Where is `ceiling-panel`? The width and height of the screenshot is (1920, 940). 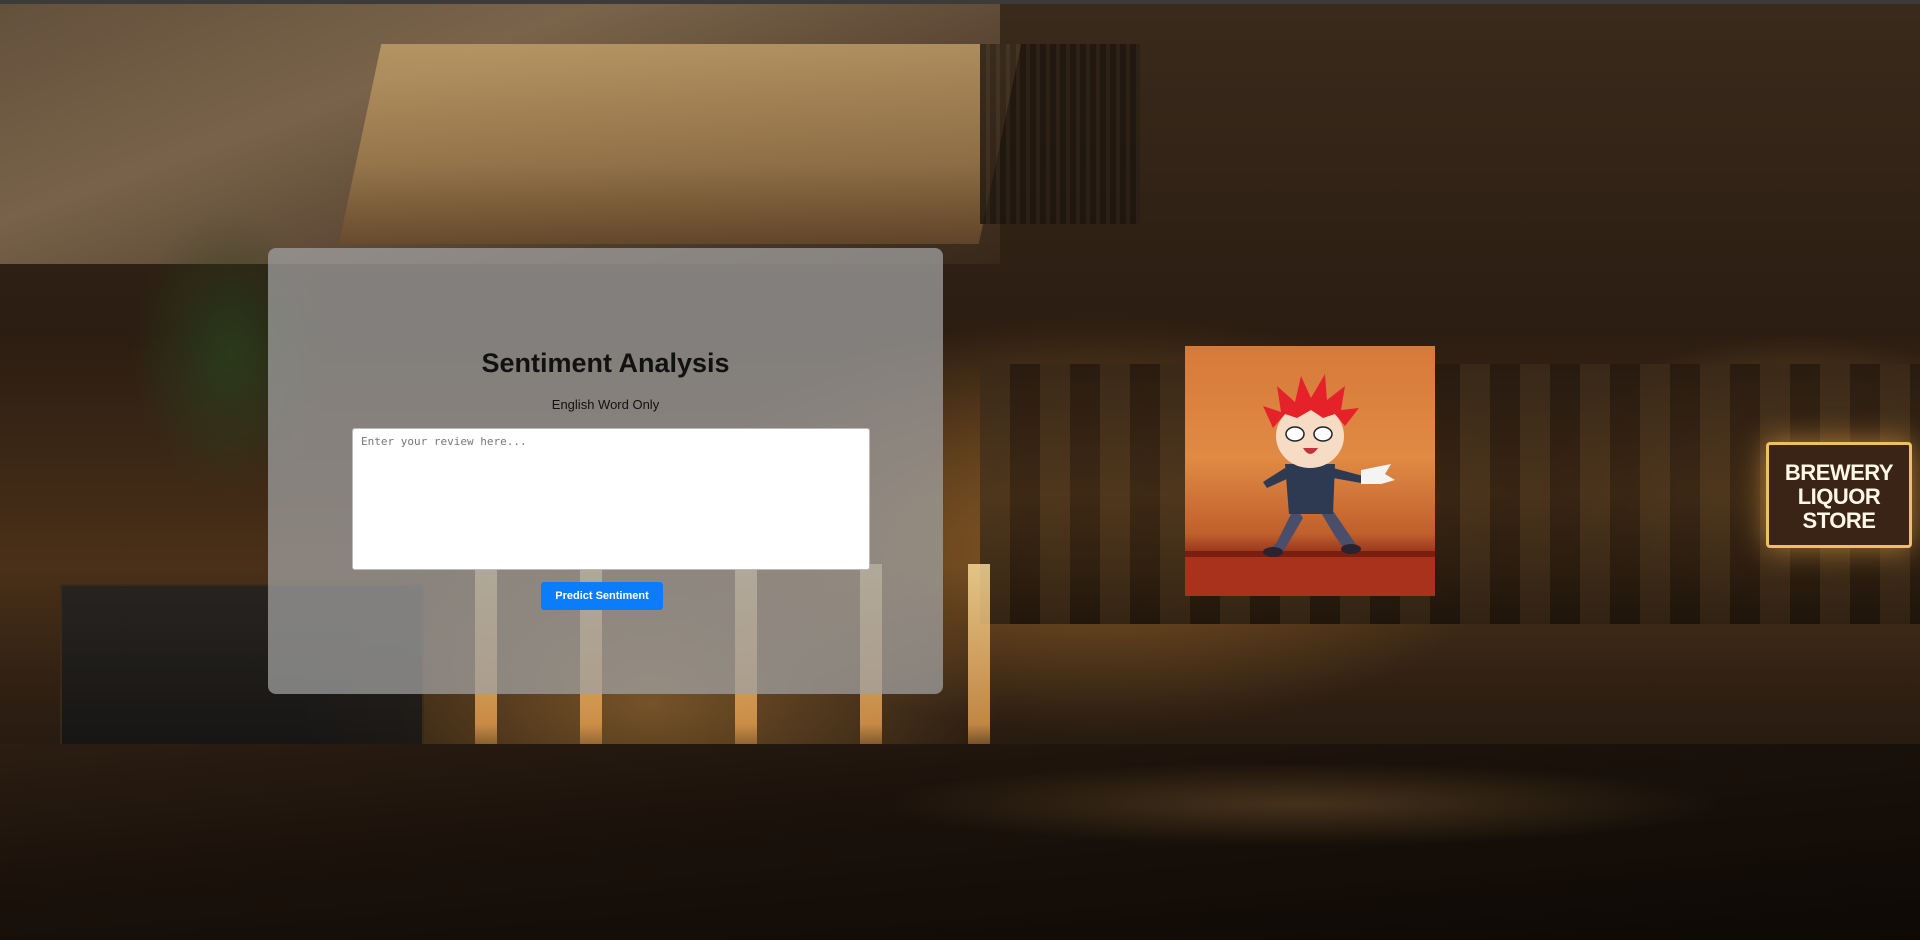
ceiling-panel is located at coordinates (680, 144).